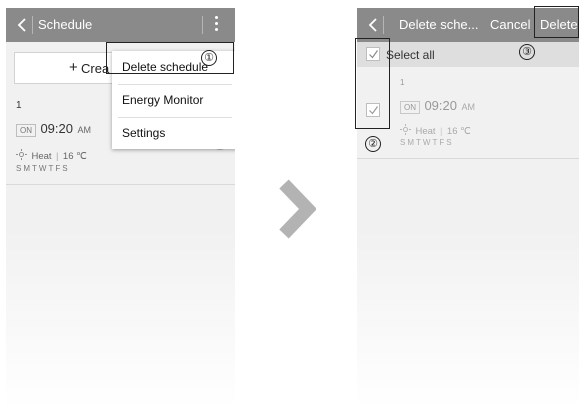 Image resolution: width=579 pixels, height=410 pixels. I want to click on cancel-button: Cancel, so click(510, 24).